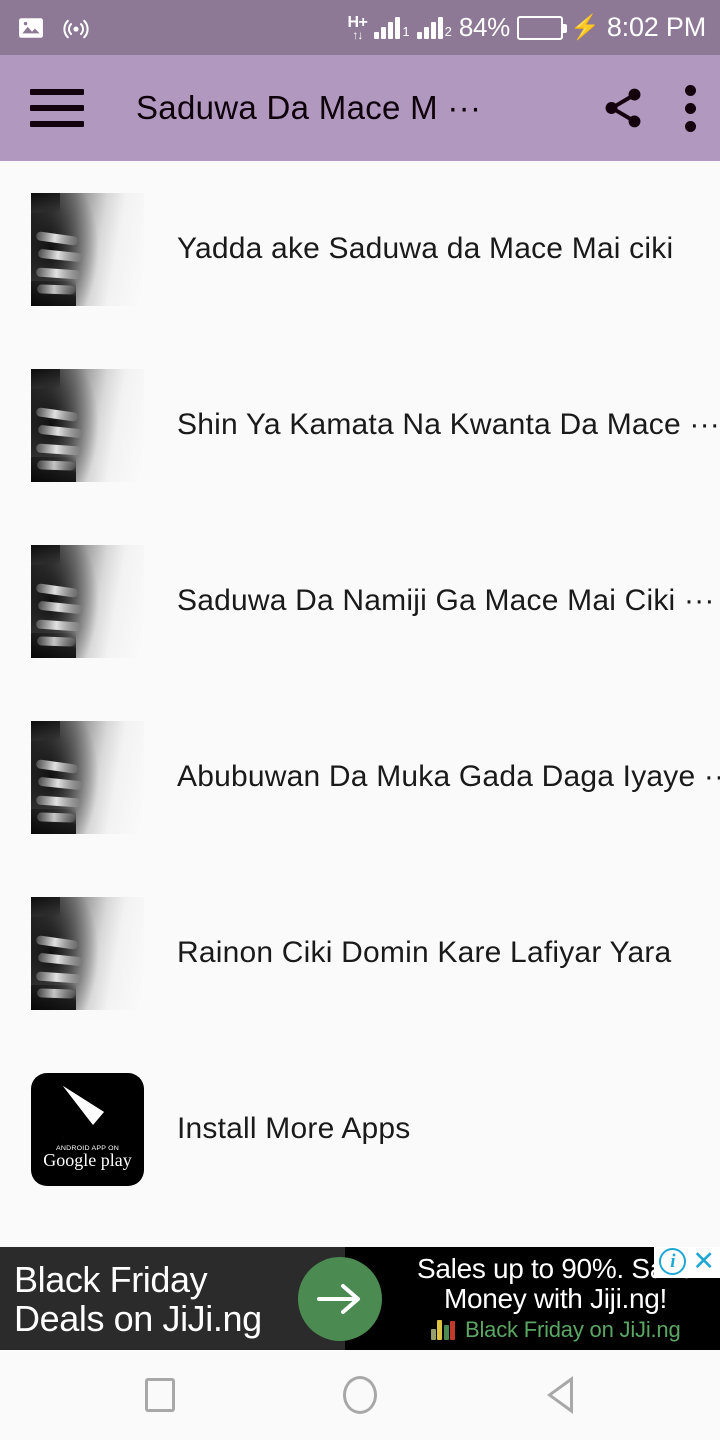  I want to click on home-circle-icon, so click(360, 1395).